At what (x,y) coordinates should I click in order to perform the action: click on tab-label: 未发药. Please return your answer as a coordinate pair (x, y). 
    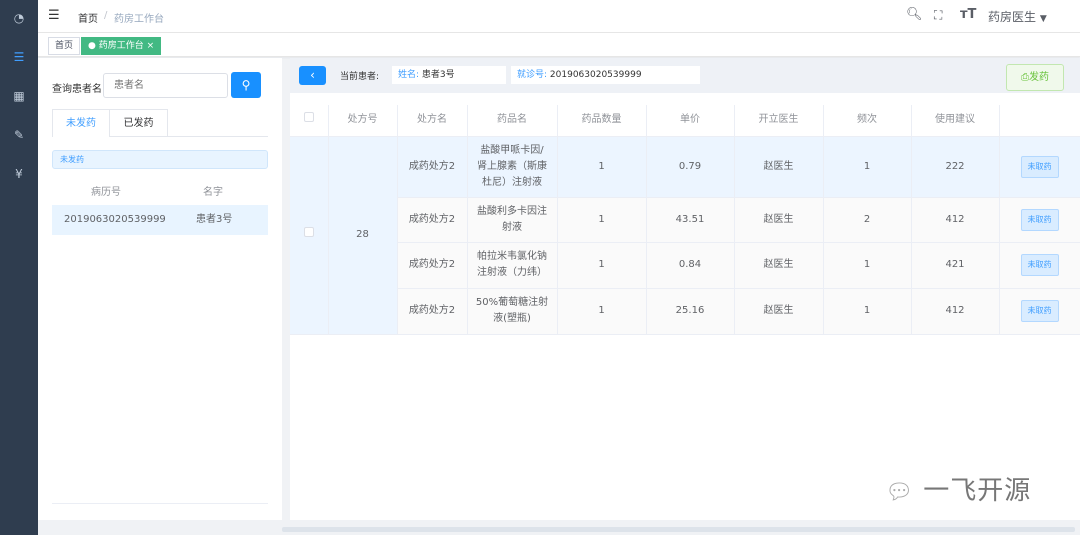
    Looking at the image, I should click on (81, 123).